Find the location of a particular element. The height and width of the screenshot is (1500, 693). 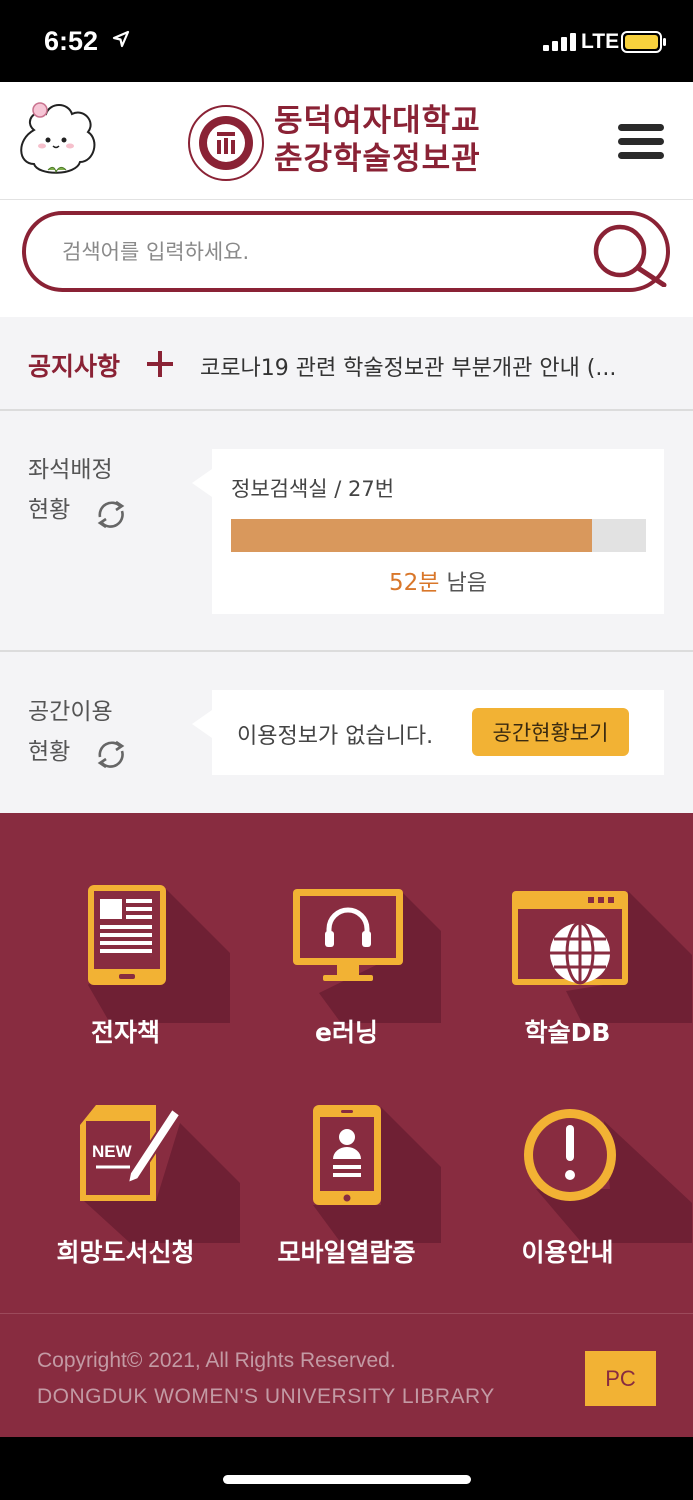

search-box is located at coordinates (346, 251).